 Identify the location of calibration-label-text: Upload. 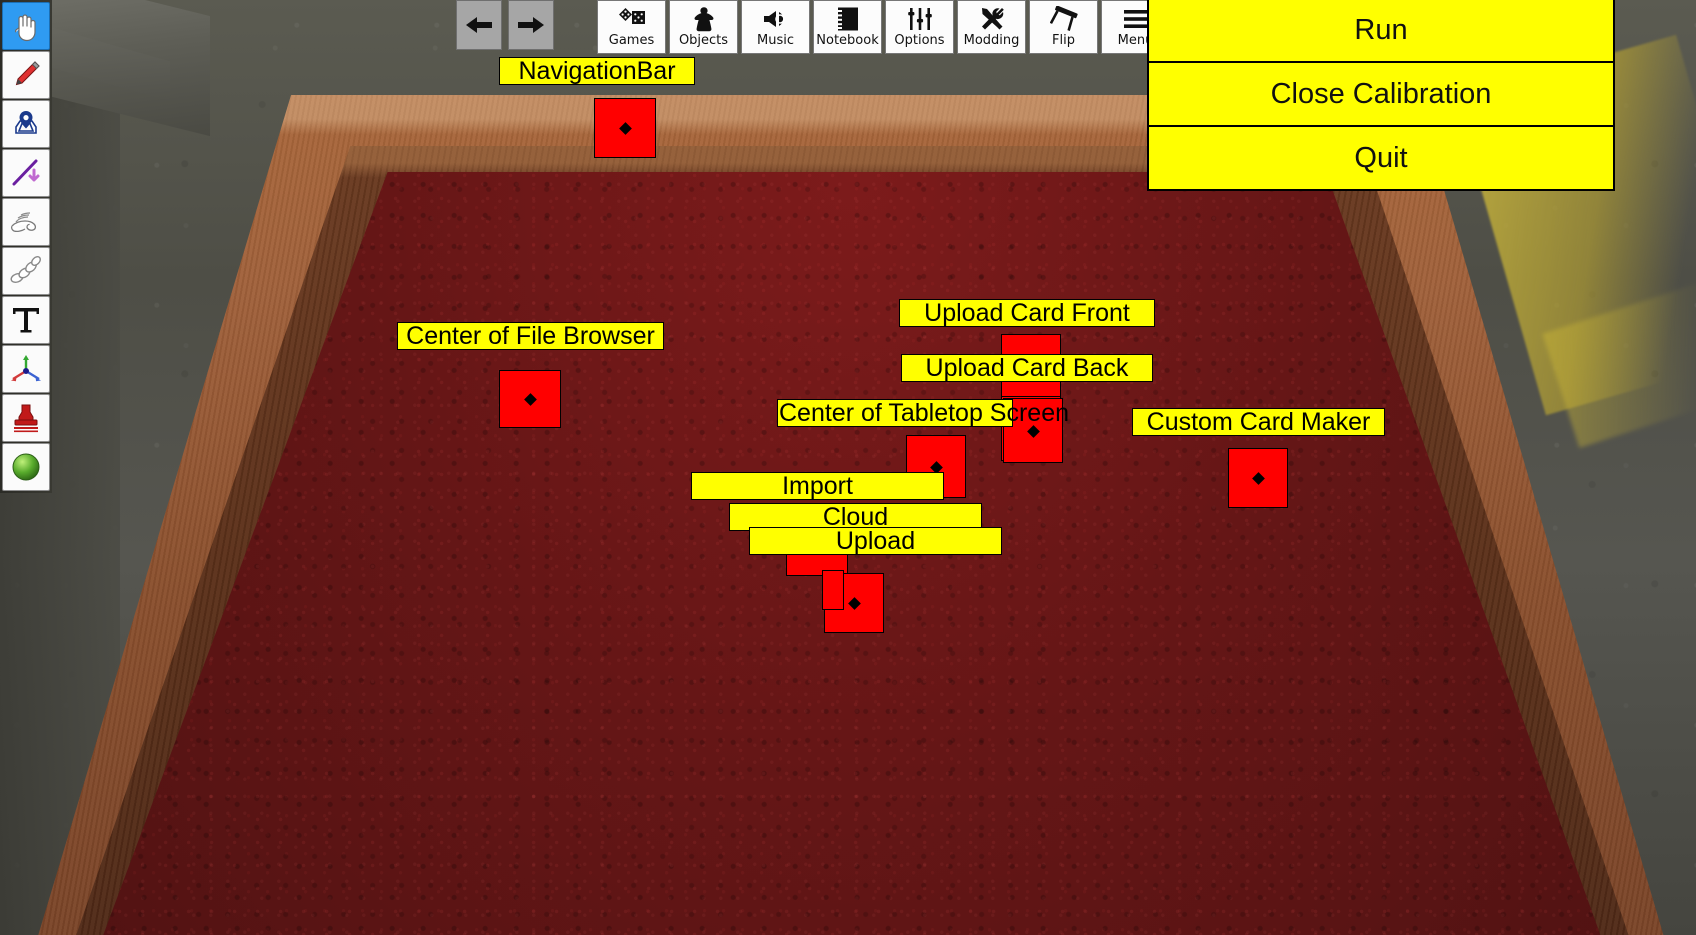
(875, 541).